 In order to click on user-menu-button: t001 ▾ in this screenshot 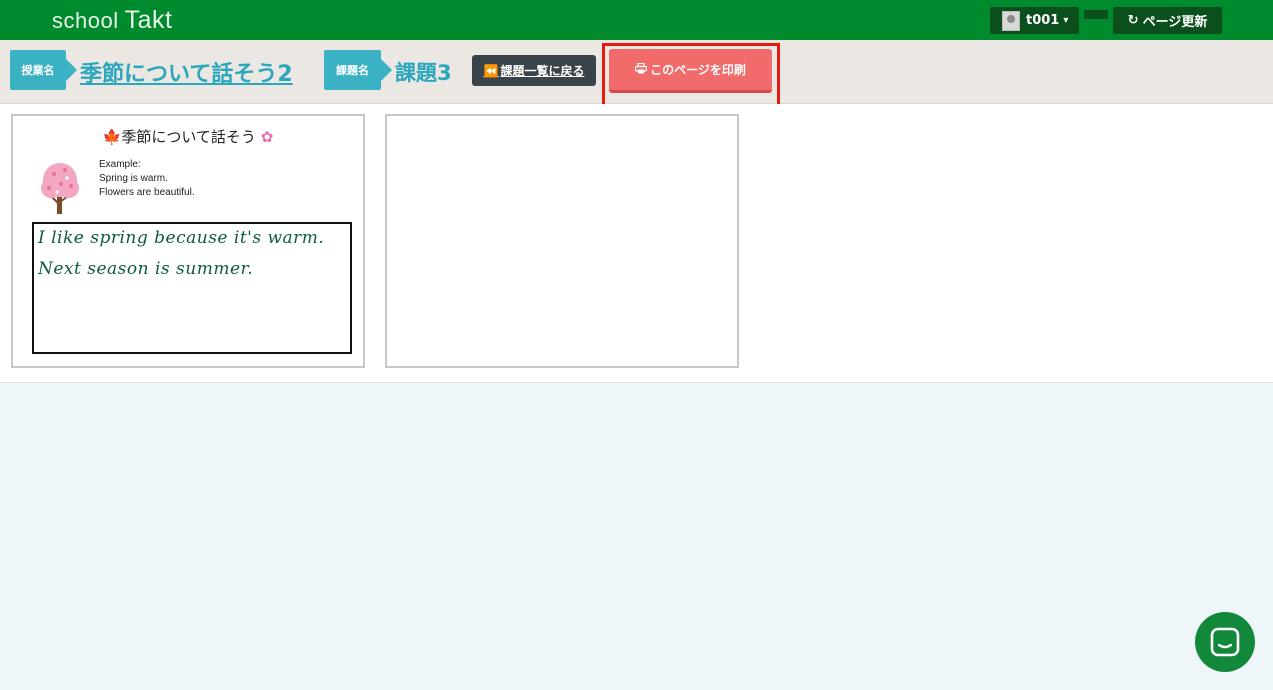, I will do `click(1034, 20)`.